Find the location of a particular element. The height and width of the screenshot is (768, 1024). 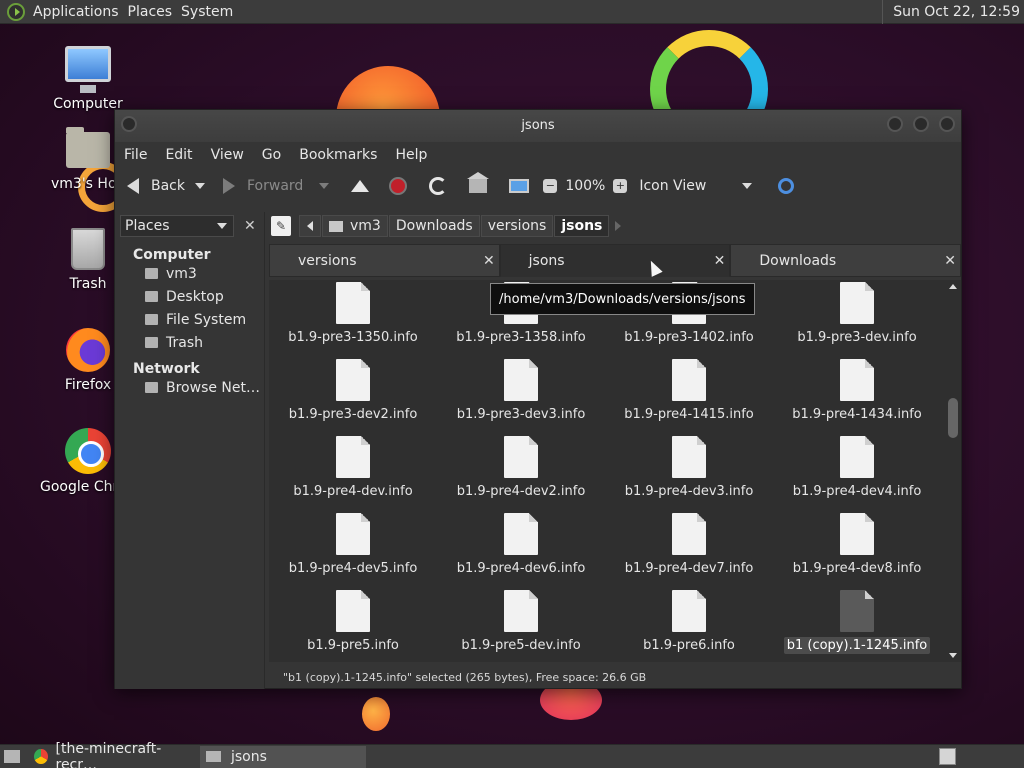

scroll-up-icon is located at coordinates (953, 286).